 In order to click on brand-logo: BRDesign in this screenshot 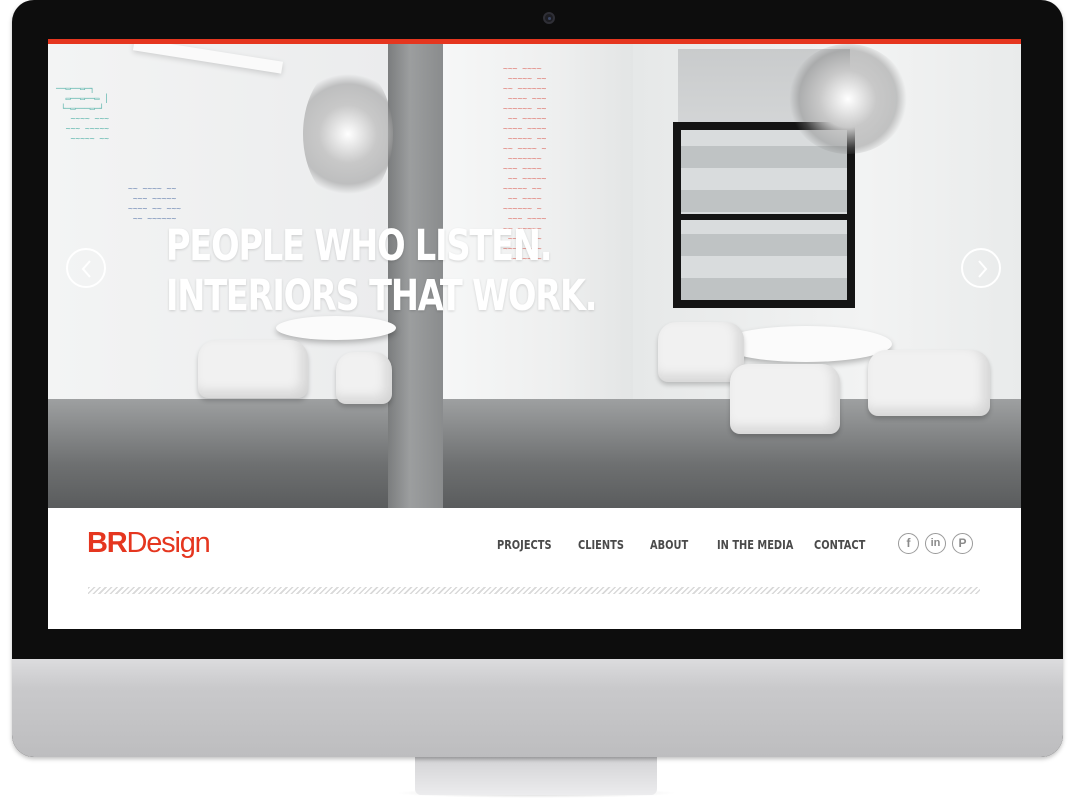, I will do `click(149, 543)`.